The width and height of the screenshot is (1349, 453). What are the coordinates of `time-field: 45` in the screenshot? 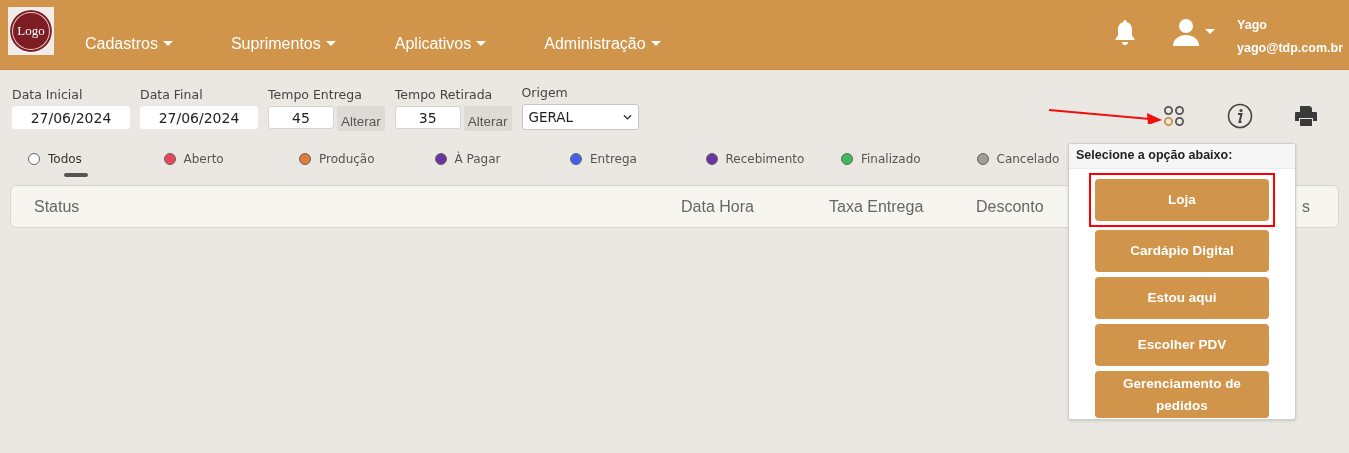 It's located at (301, 117).